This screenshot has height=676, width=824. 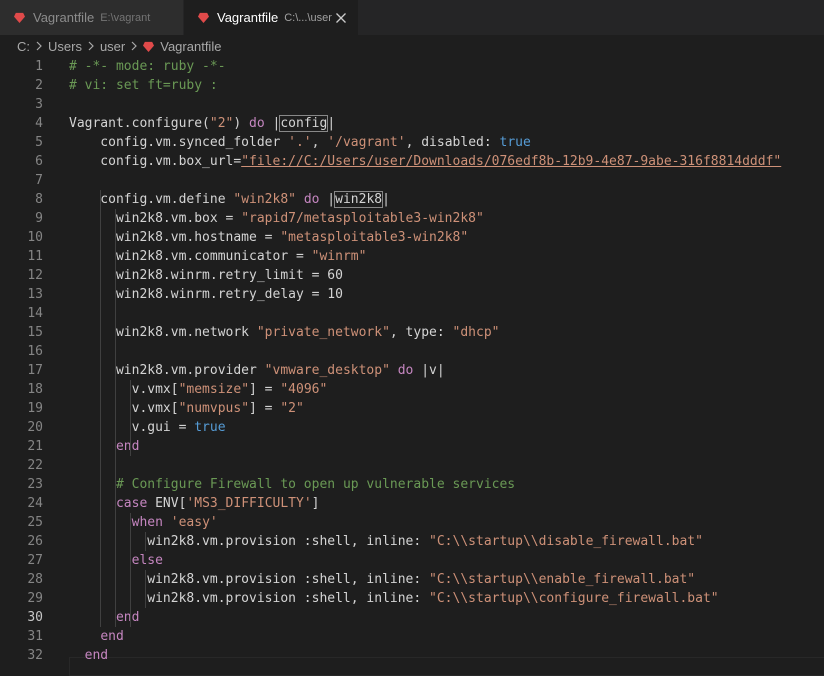 I want to click on code-line: 12 win2k8.winrm.retry_limit = 60, so click(x=412, y=275).